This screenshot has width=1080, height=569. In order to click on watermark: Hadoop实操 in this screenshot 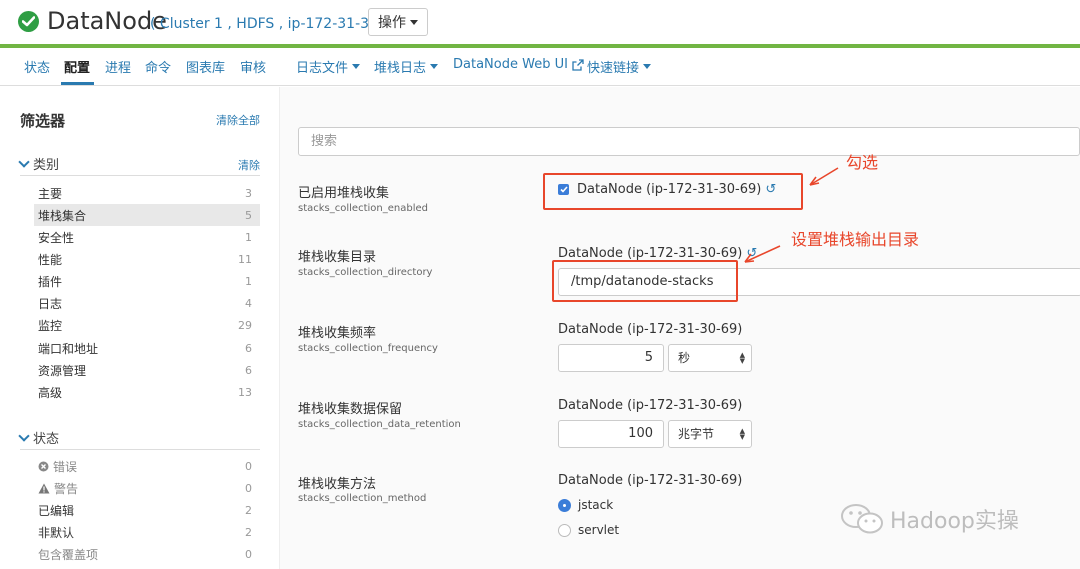, I will do `click(929, 519)`.